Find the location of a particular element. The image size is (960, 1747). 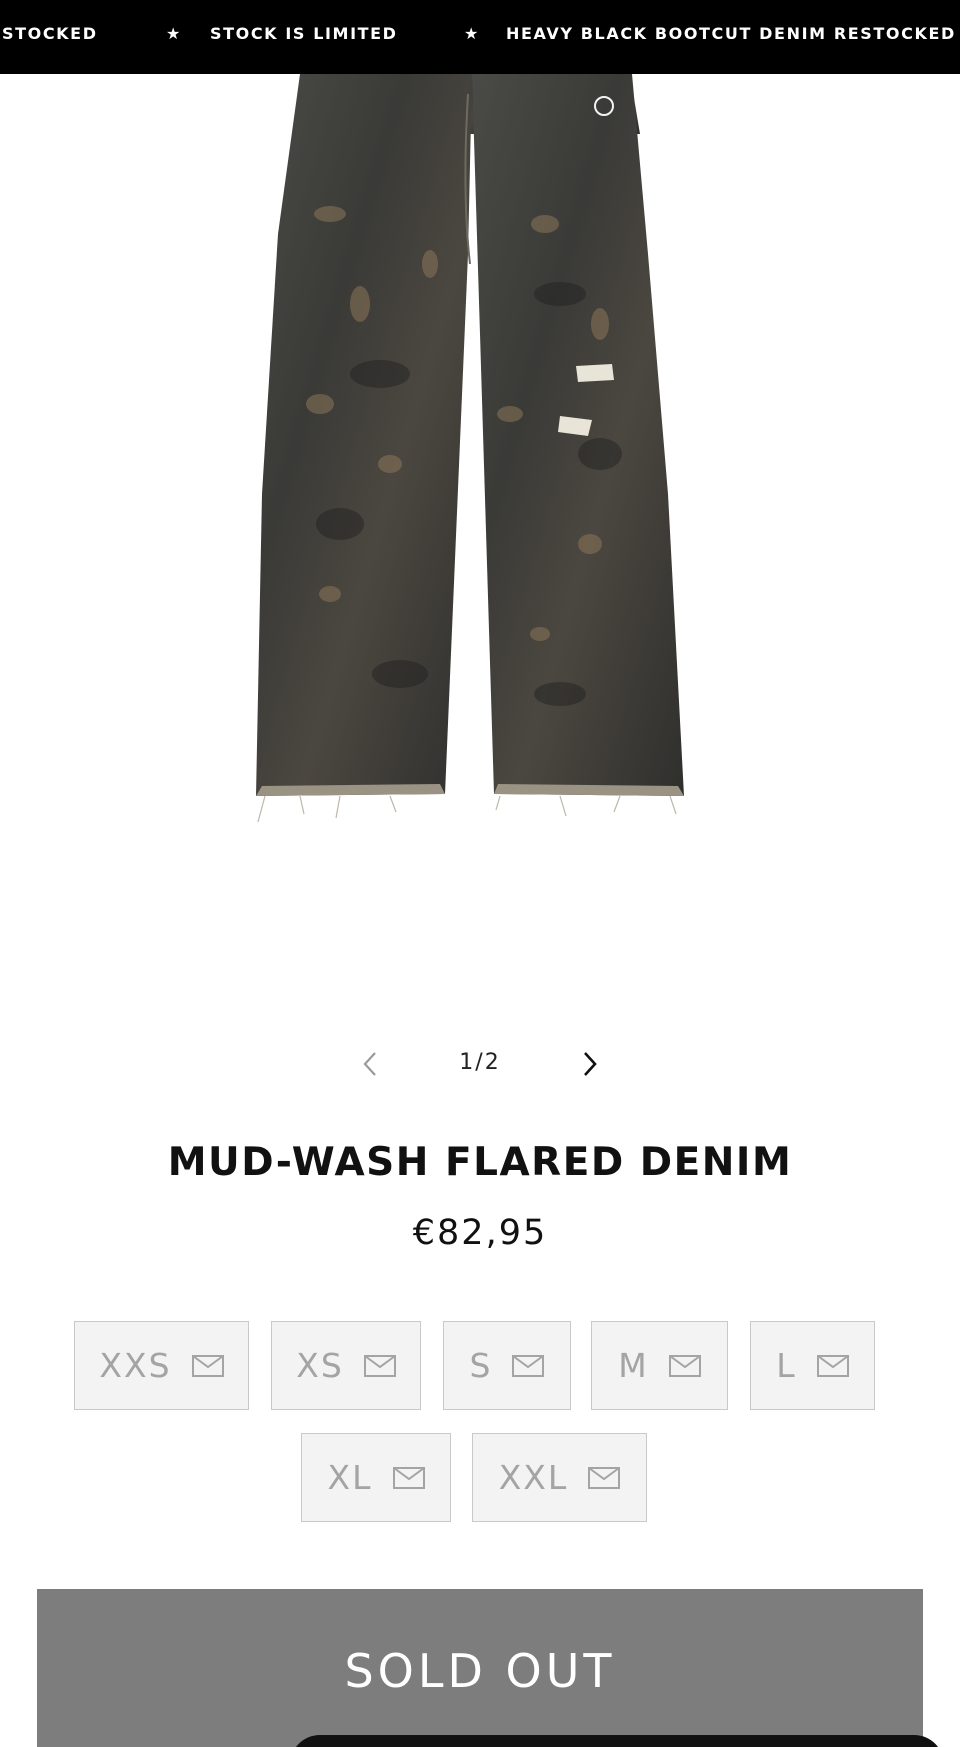

size-option-s: S is located at coordinates (507, 1365).